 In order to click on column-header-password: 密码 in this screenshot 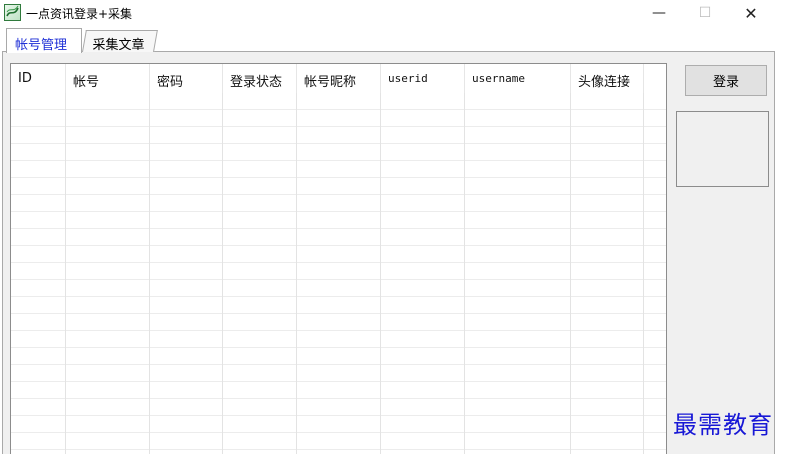, I will do `click(186, 78)`.